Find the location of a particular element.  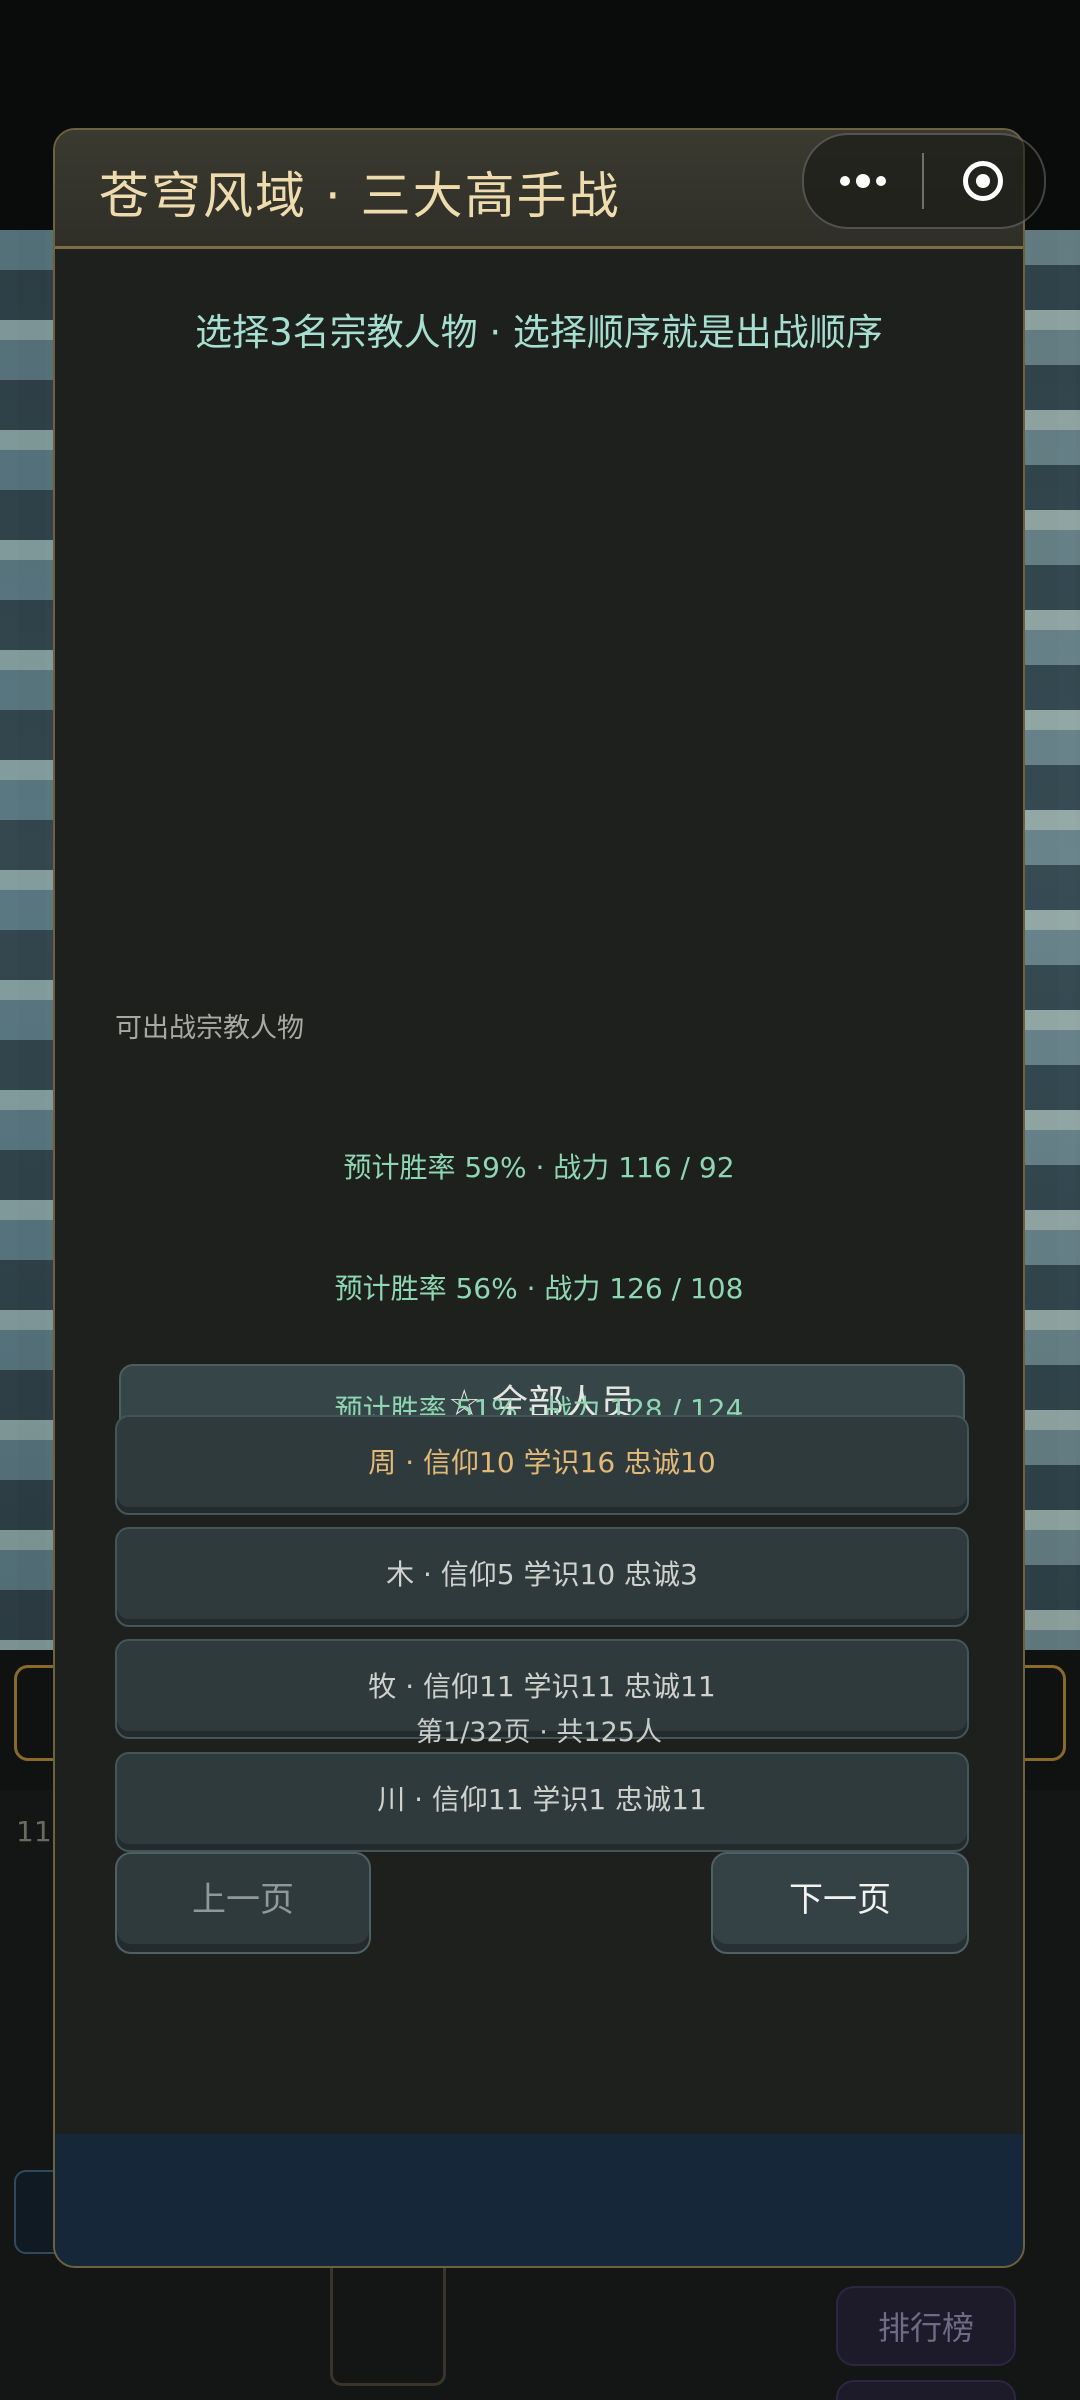

background-button-lower is located at coordinates (926, 2390).